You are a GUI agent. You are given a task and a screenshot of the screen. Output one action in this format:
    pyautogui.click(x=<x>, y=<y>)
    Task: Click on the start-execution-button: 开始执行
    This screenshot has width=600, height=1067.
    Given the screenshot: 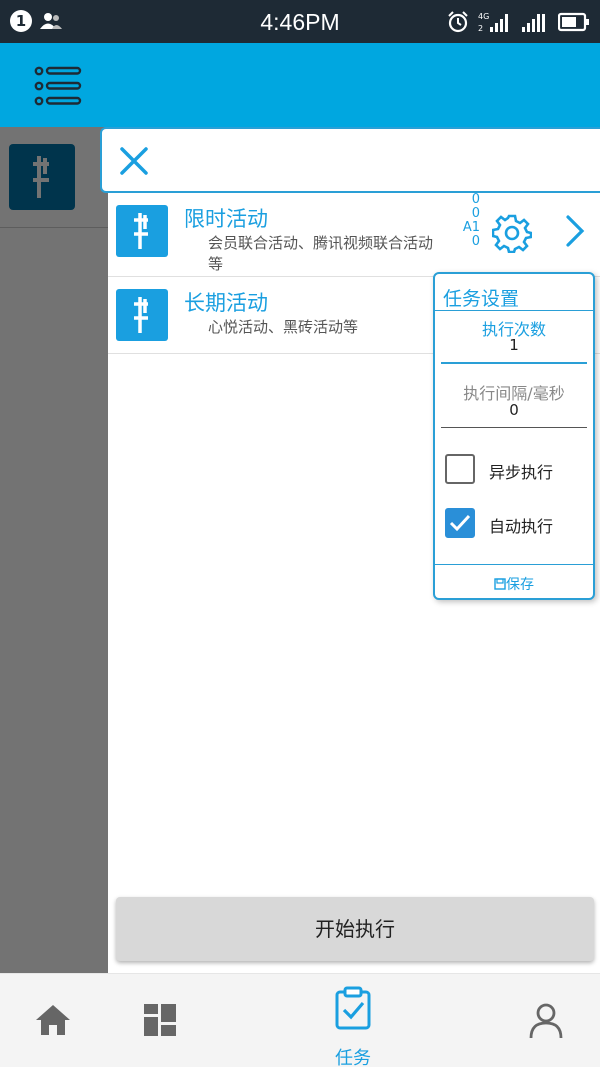 What is the action you would take?
    pyautogui.click(x=355, y=929)
    